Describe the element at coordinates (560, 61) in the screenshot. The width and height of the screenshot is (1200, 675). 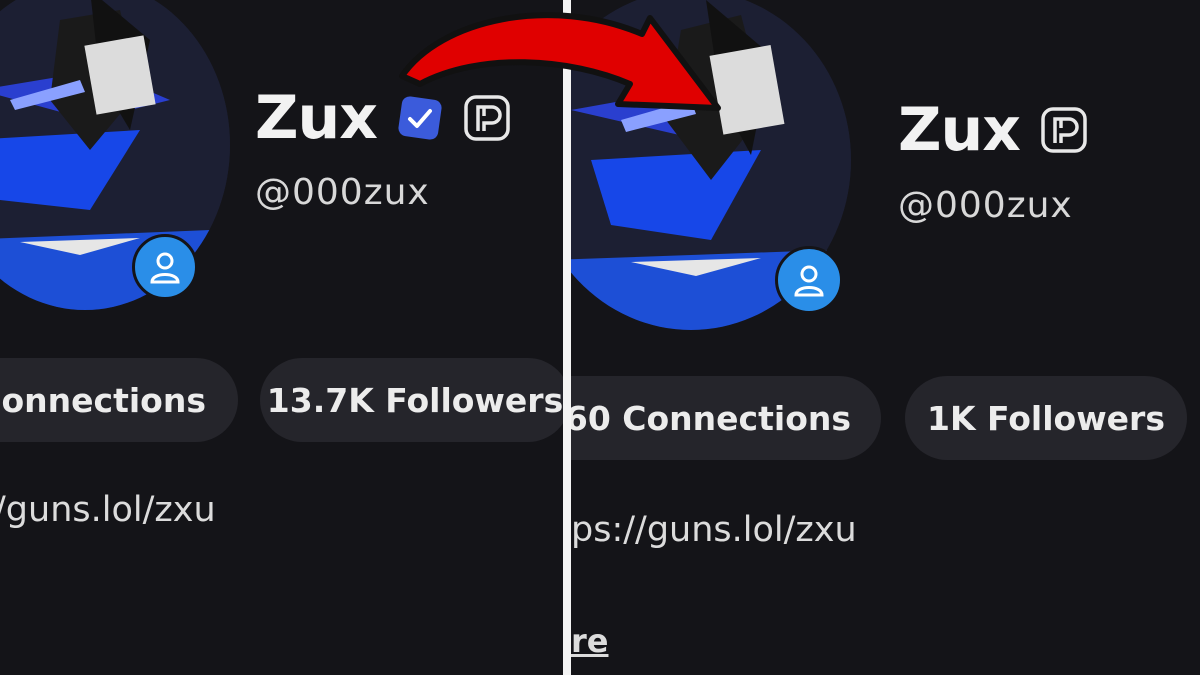
I see `curved-arrow-icon` at that location.